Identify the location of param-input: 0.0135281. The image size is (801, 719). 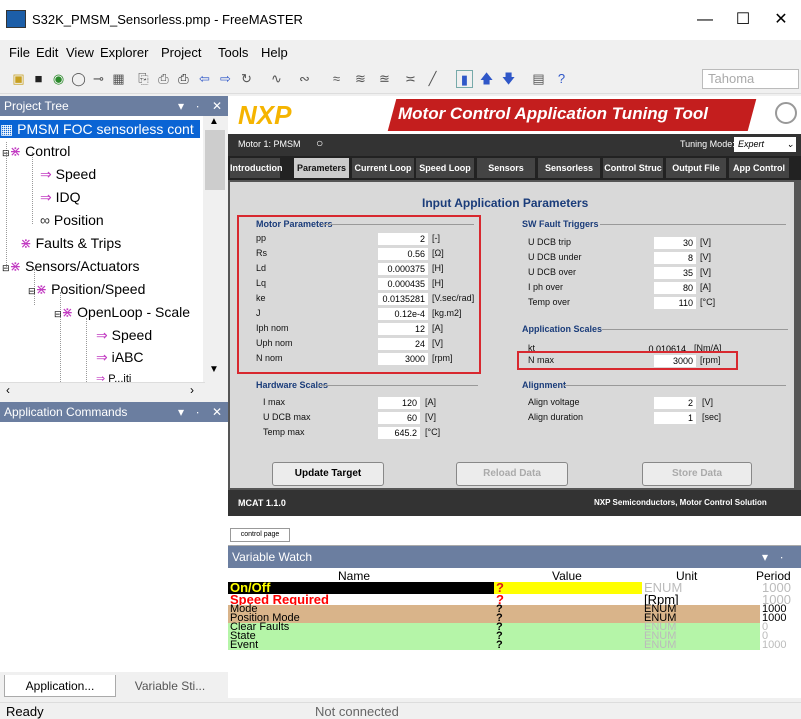
(403, 299).